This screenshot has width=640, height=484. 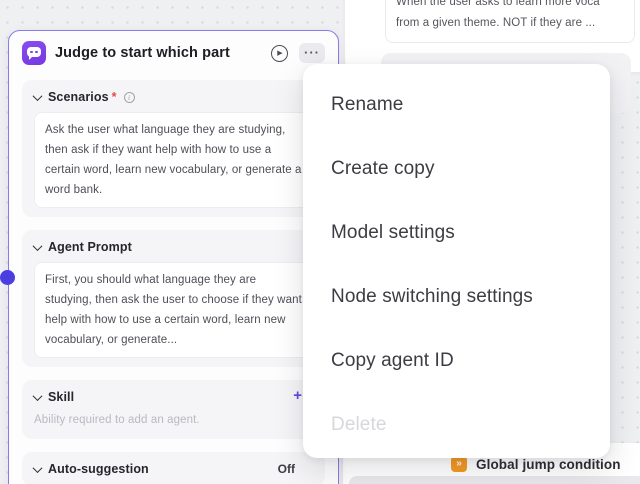 I want to click on scenarios-label: Scenarios, so click(x=78, y=97).